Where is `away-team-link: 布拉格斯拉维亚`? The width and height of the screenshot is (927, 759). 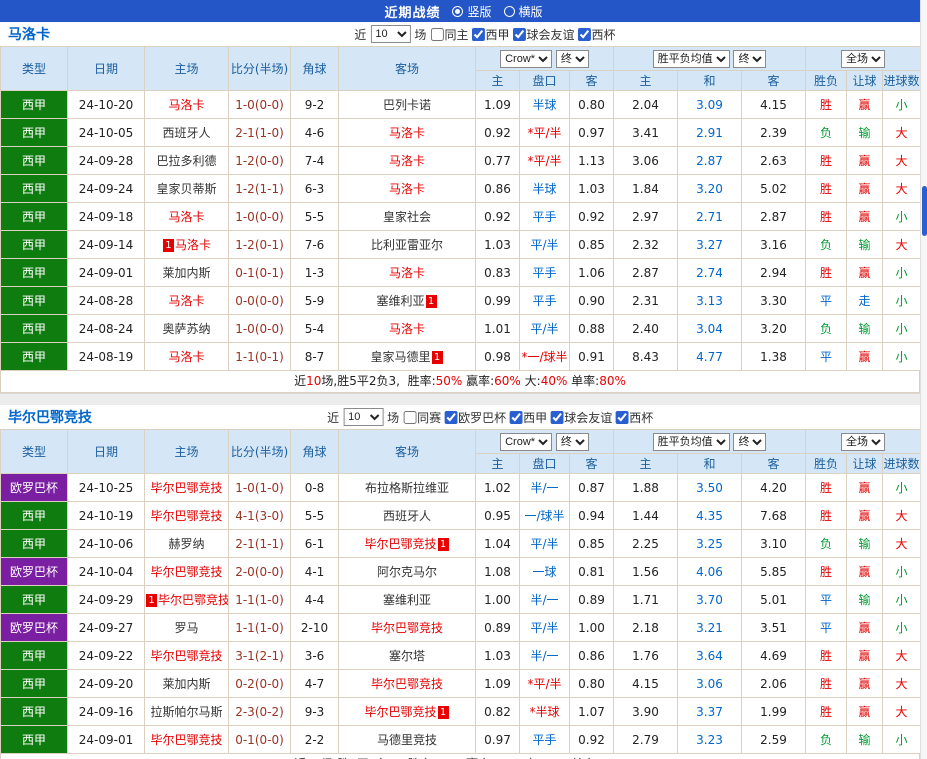 away-team-link: 布拉格斯拉维亚 is located at coordinates (407, 487).